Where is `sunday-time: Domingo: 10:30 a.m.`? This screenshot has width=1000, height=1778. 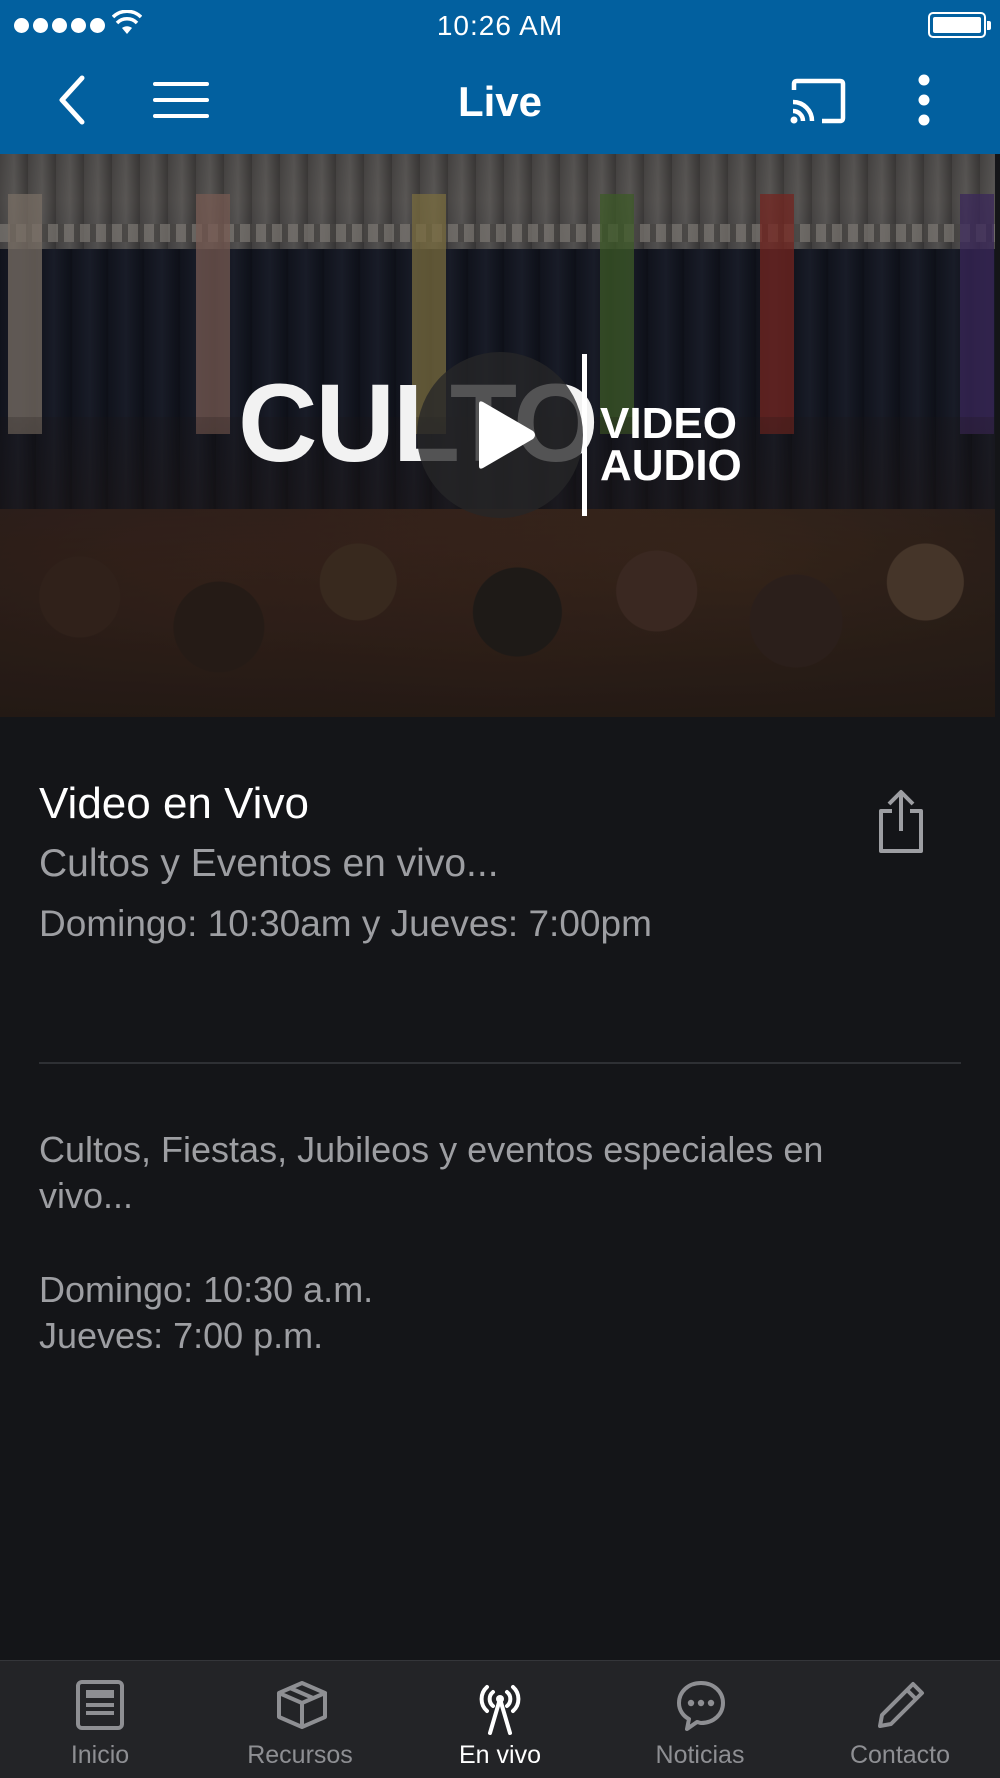
sunday-time: Domingo: 10:30 a.m. is located at coordinates (206, 1289).